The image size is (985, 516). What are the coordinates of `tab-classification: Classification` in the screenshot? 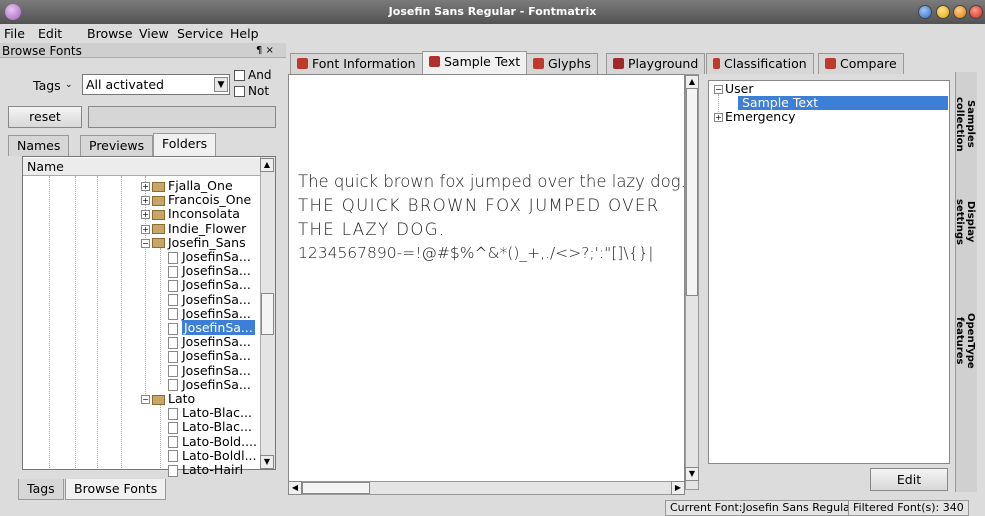 It's located at (760, 63).